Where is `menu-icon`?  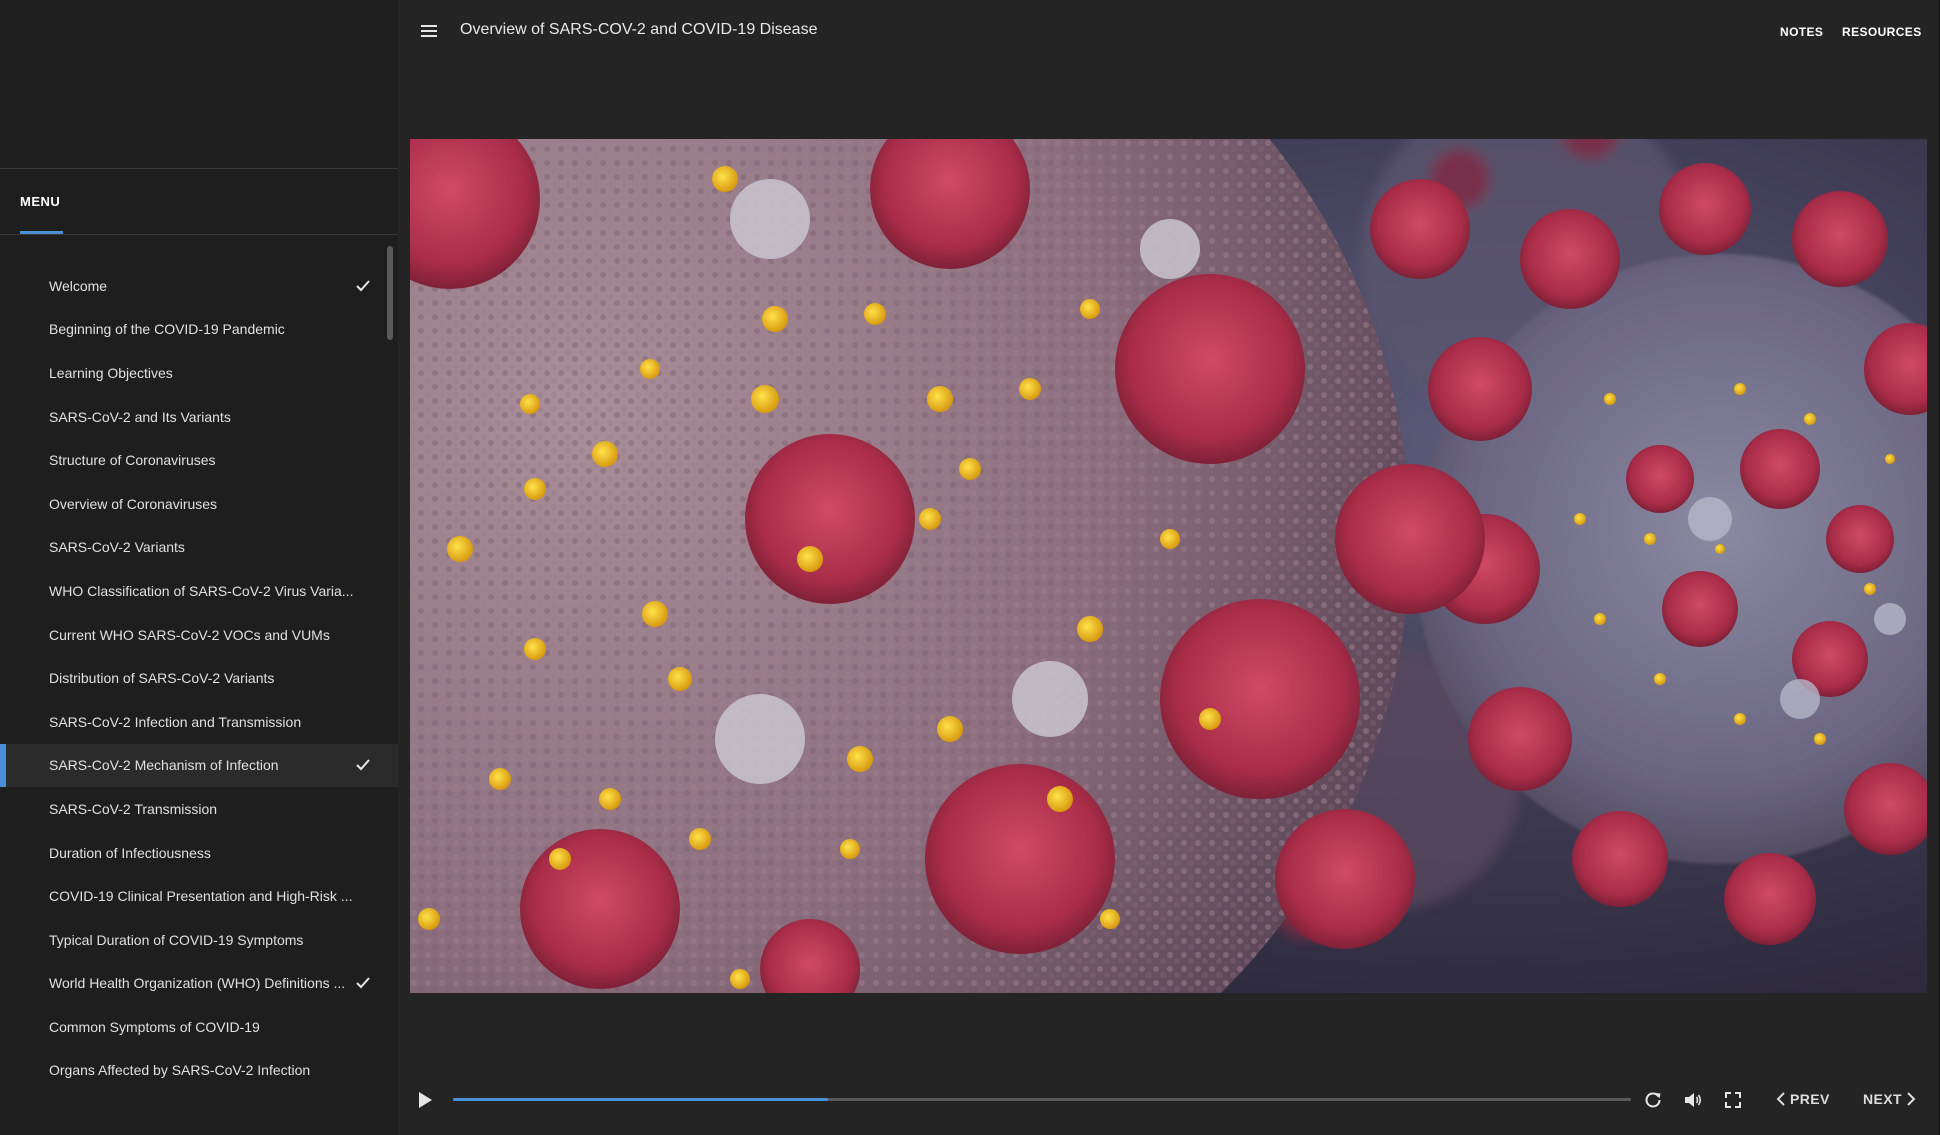
menu-icon is located at coordinates (430, 31).